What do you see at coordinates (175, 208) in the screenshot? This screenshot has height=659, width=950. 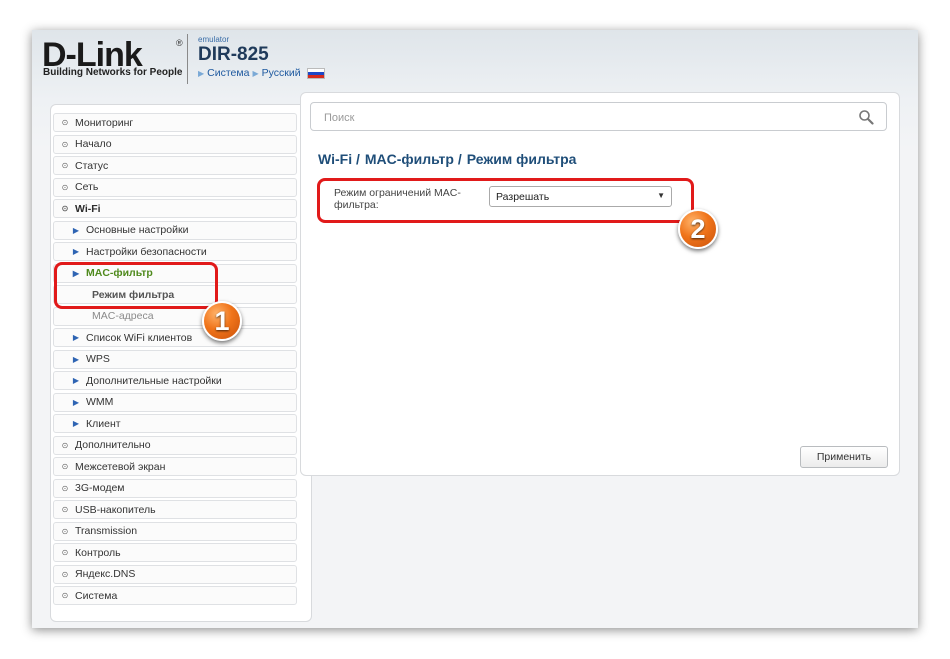 I see `sidebar-item-wifi: ⊙ Wi-Fi` at bounding box center [175, 208].